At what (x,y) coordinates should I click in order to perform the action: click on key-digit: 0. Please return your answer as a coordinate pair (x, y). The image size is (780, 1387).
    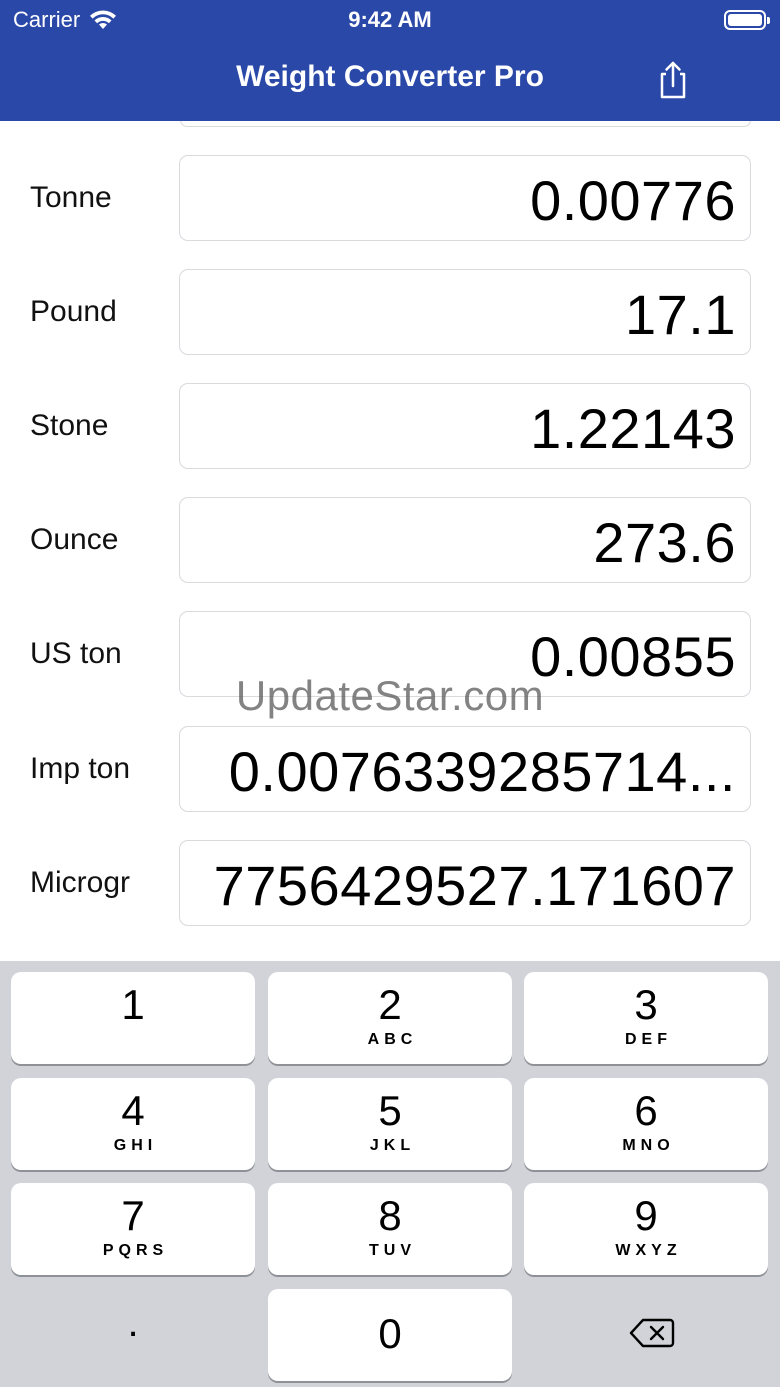
    Looking at the image, I should click on (390, 1333).